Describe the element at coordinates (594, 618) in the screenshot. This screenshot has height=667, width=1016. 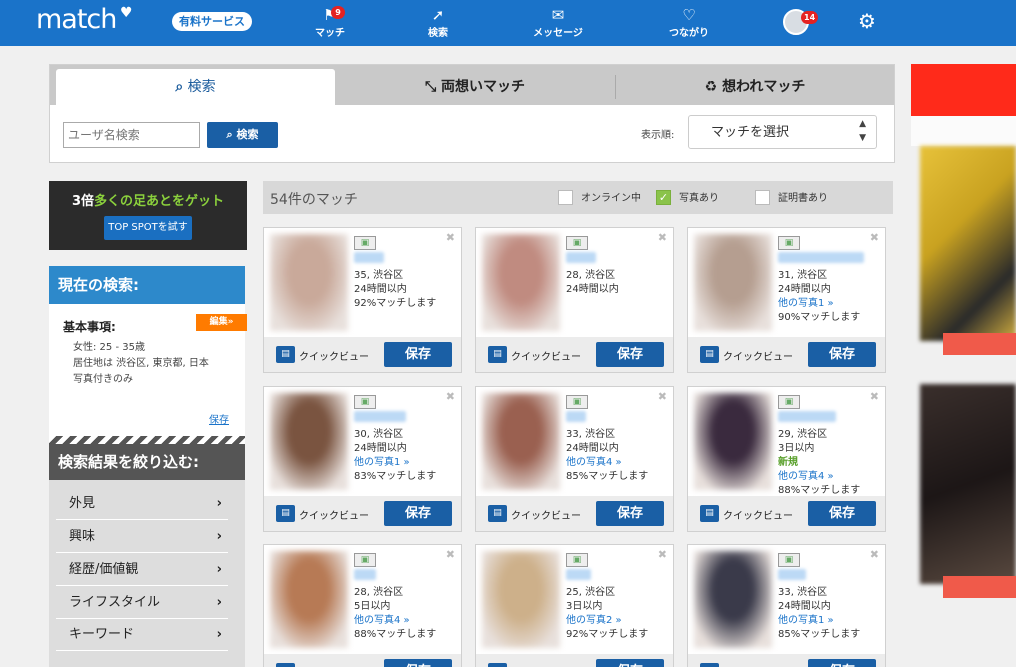
I see `more-photos-link: 他の写真2 »` at that location.